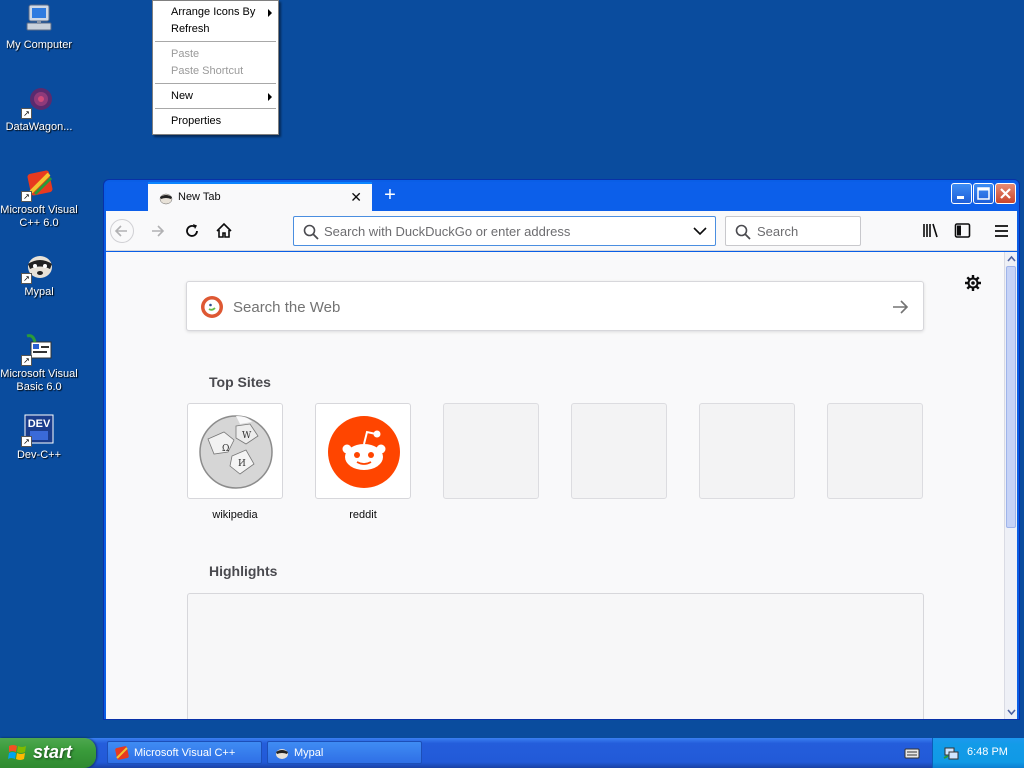 The image size is (1024, 768). I want to click on home-button, so click(224, 231).